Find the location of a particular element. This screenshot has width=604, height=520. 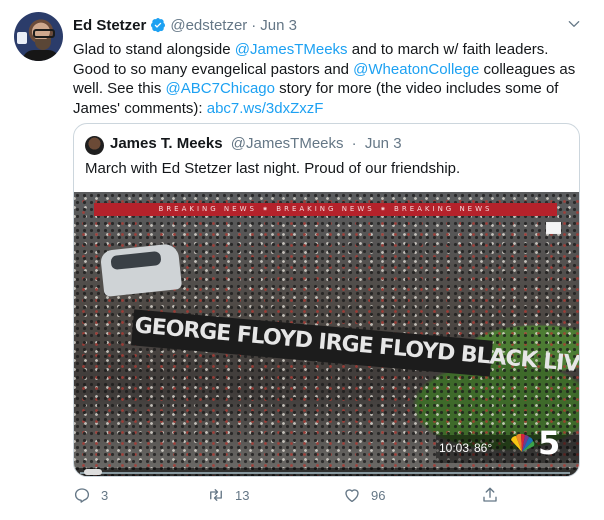

nbc-peacock-icon is located at coordinates (523, 442).